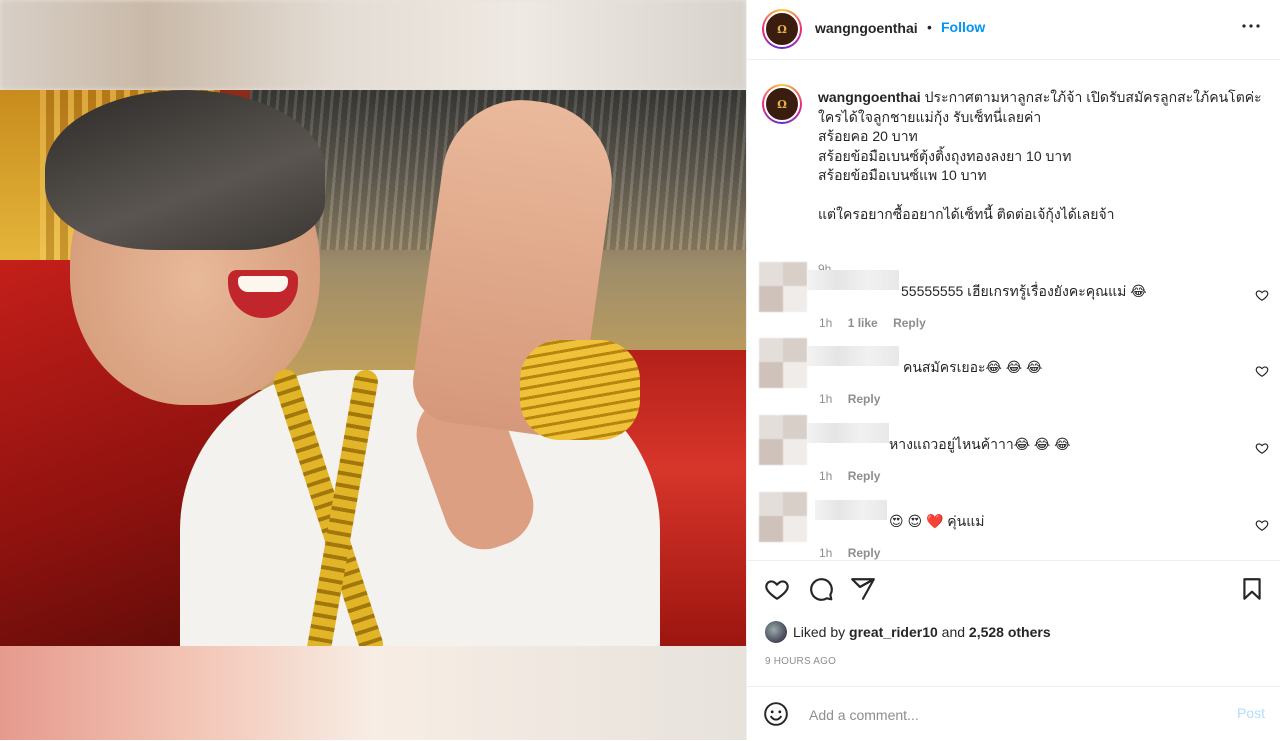  What do you see at coordinates (1010, 632) in the screenshot?
I see `likes-others-count: 2,528 others` at bounding box center [1010, 632].